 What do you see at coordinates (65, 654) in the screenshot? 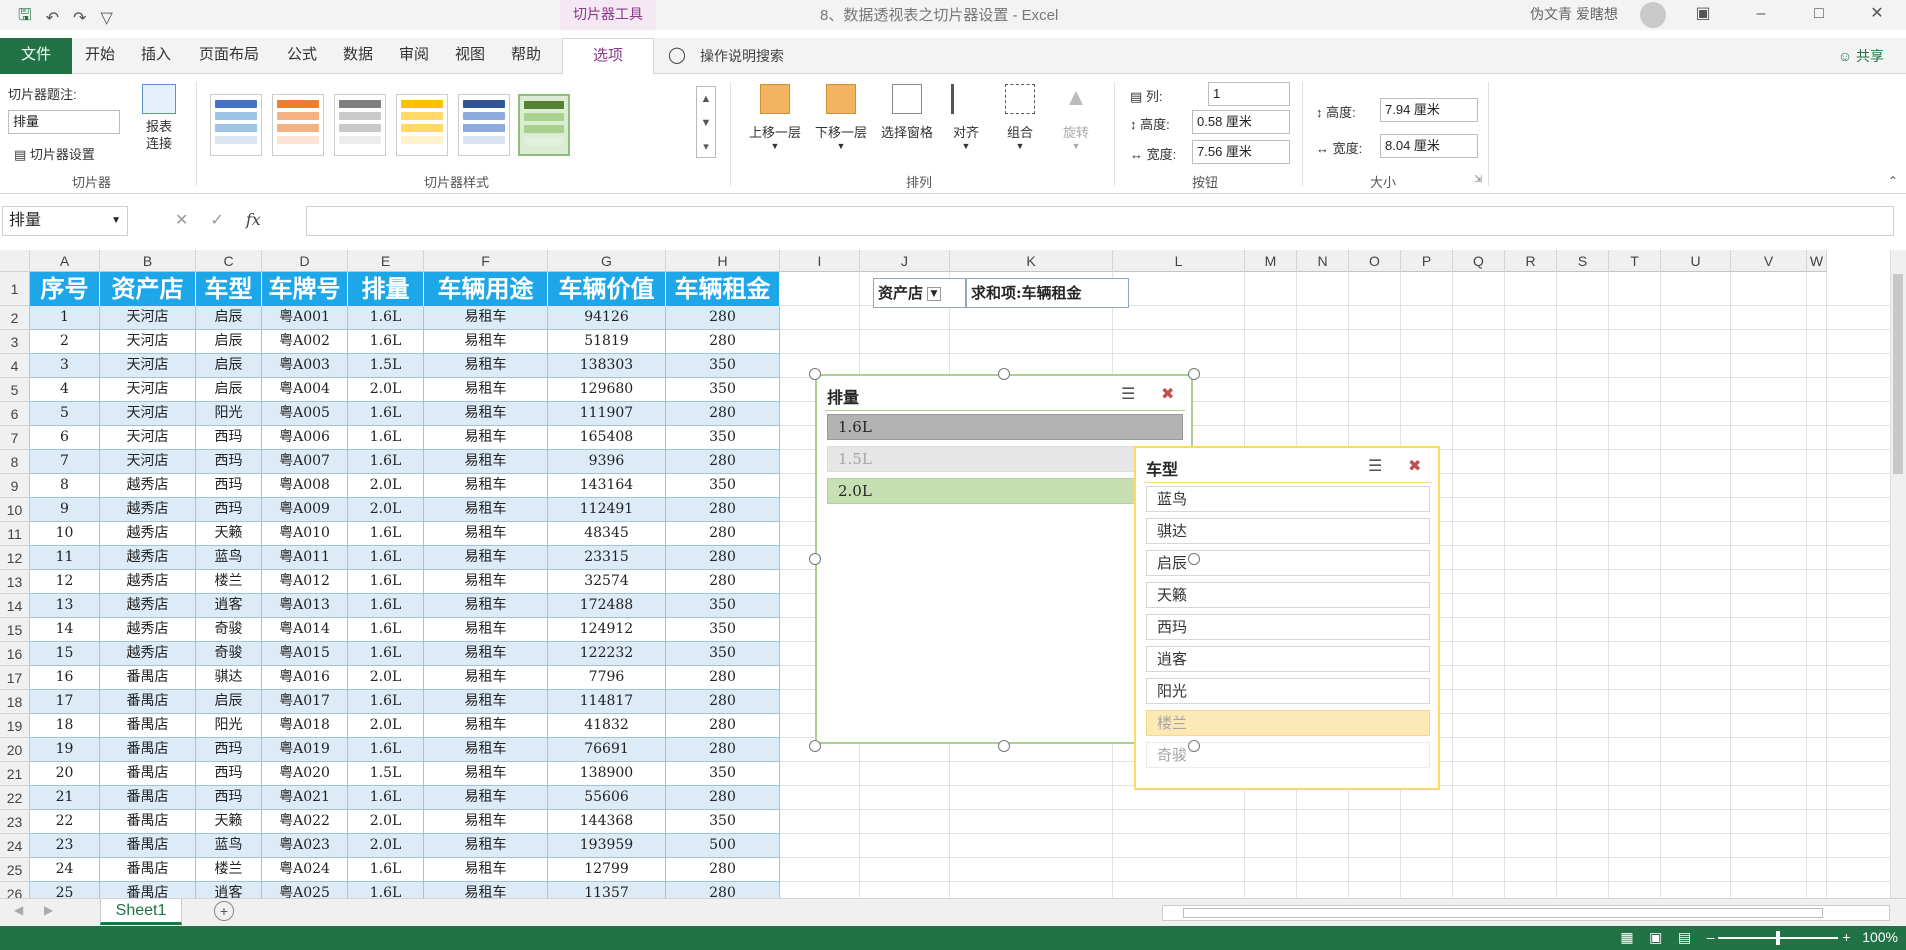
I see `table-cell: 15` at bounding box center [65, 654].